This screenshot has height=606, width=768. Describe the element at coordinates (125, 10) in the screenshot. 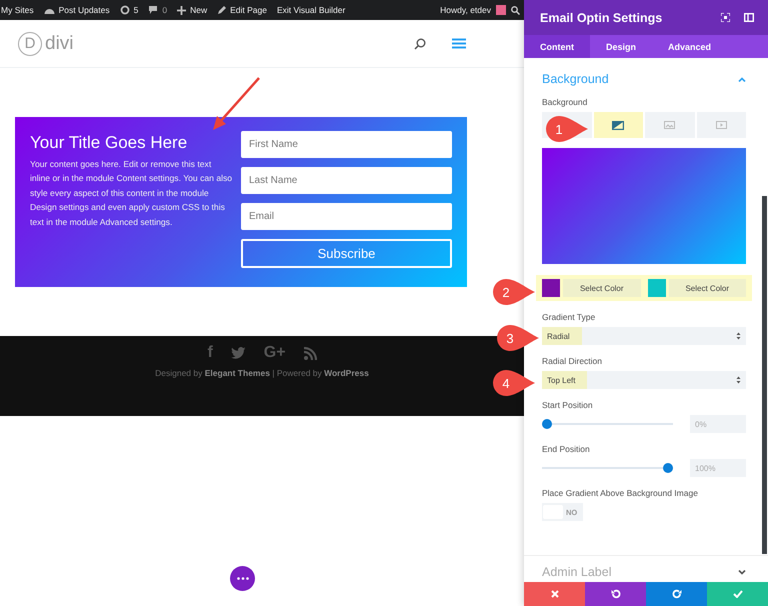

I see `refresh-icon` at that location.